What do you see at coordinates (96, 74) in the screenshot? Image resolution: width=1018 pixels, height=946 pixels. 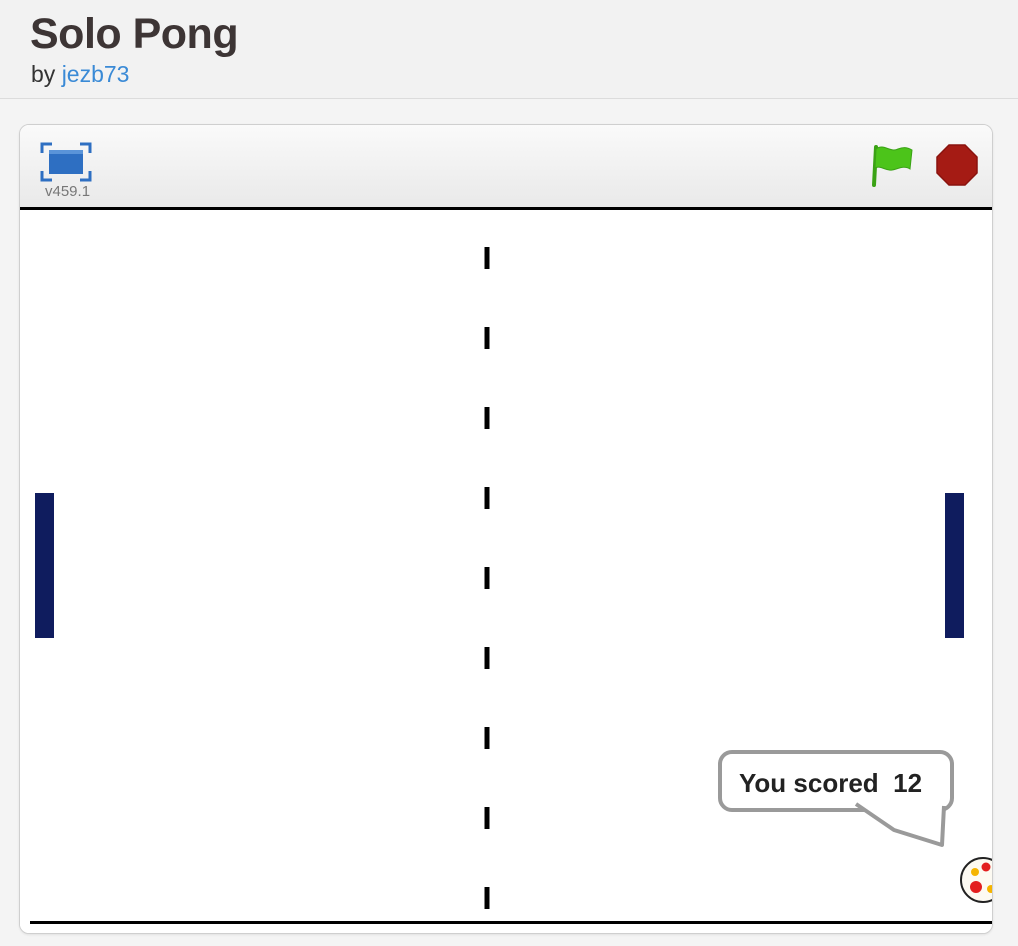 I see `author-link: jezb73` at bounding box center [96, 74].